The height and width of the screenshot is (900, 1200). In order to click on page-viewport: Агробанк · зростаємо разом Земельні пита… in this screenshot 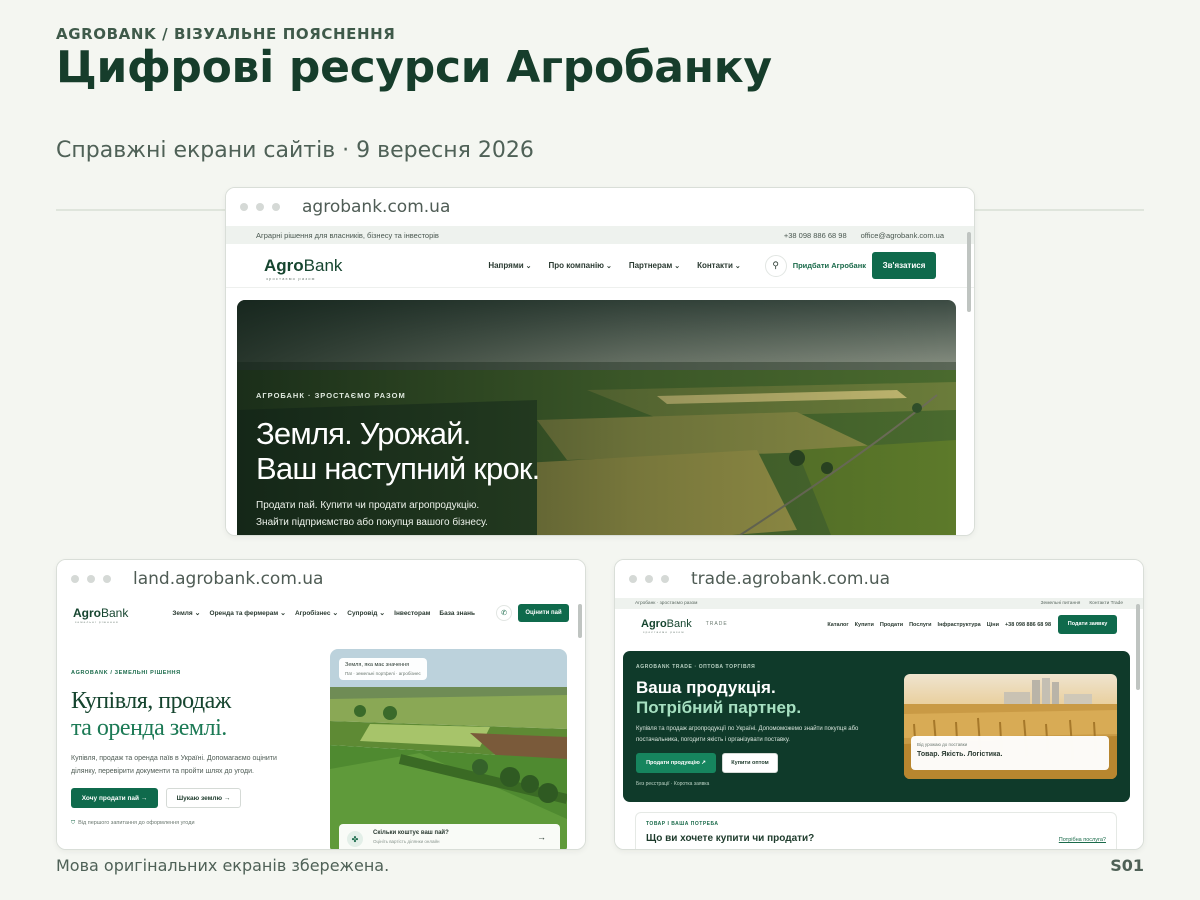, I will do `click(879, 723)`.